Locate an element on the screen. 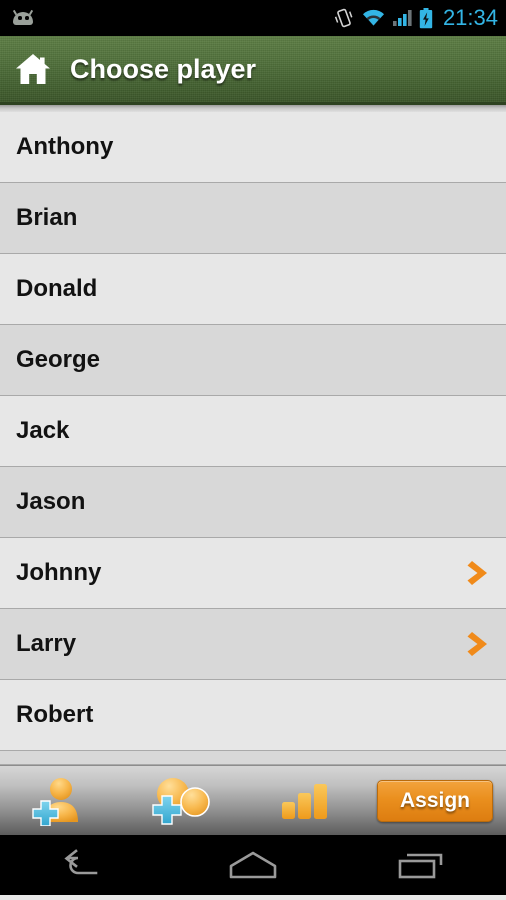 Image resolution: width=506 pixels, height=900 pixels. back-icon is located at coordinates (81, 862).